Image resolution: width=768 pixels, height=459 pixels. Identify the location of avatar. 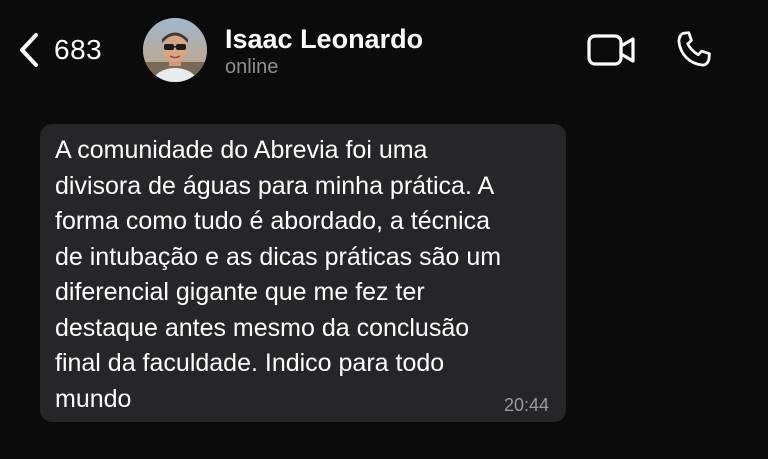
(175, 50).